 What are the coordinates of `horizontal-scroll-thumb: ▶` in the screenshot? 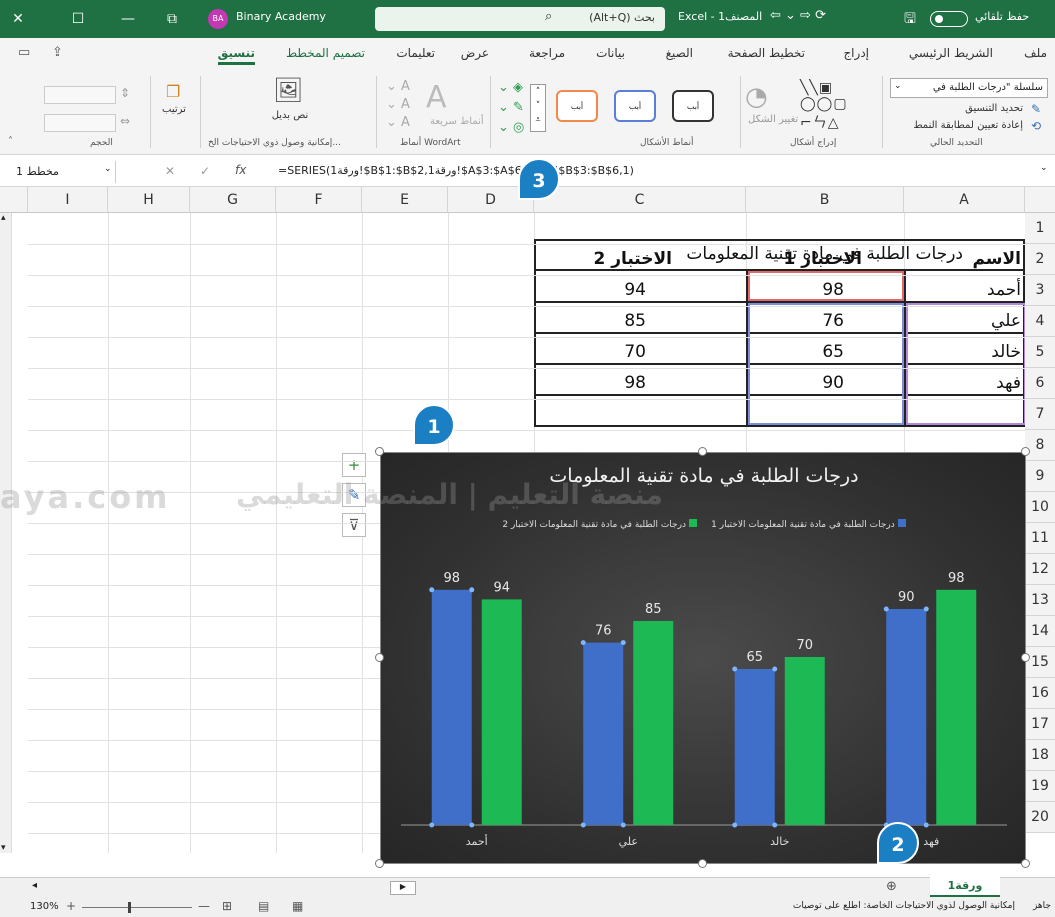 It's located at (403, 888).